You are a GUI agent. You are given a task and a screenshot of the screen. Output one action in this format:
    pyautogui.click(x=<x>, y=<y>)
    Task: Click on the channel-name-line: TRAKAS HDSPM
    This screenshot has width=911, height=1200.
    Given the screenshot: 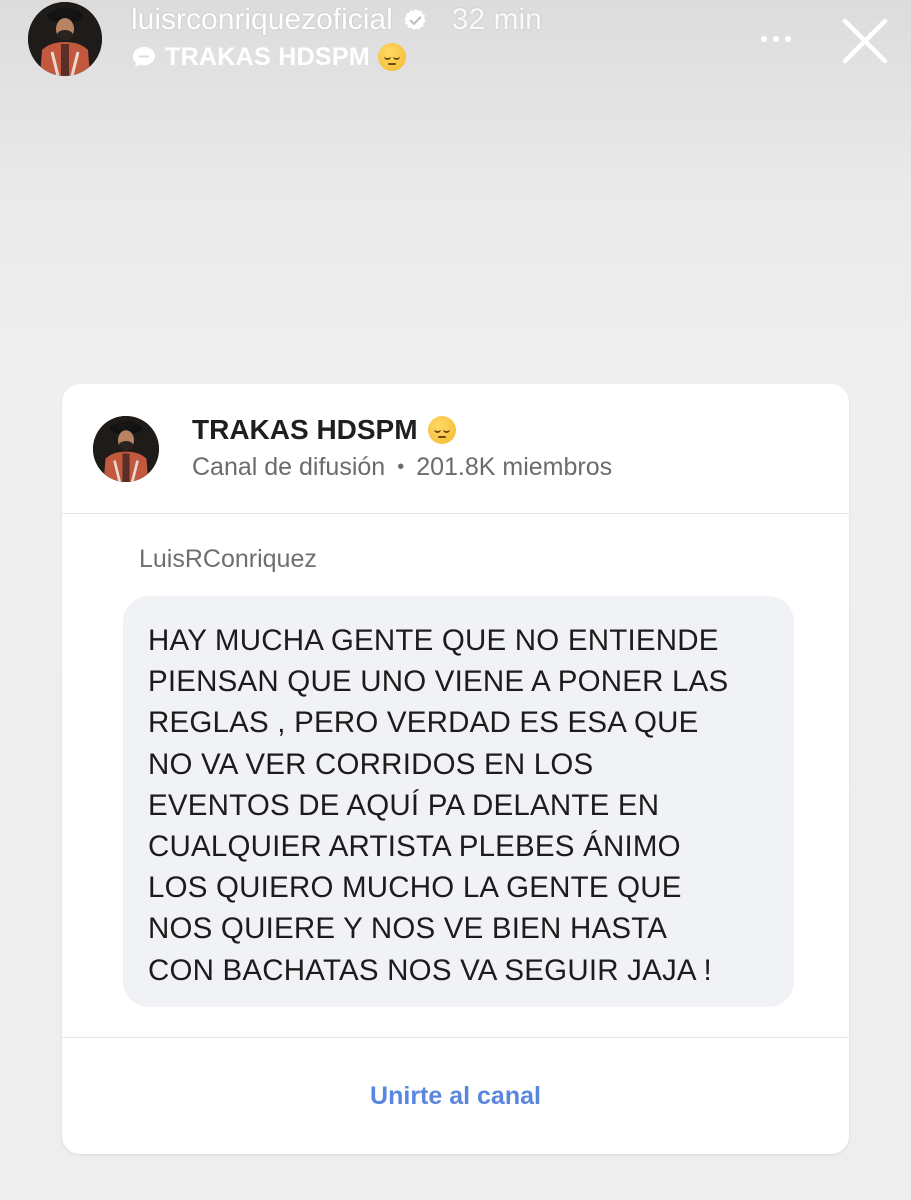 What is the action you would take?
    pyautogui.click(x=324, y=430)
    